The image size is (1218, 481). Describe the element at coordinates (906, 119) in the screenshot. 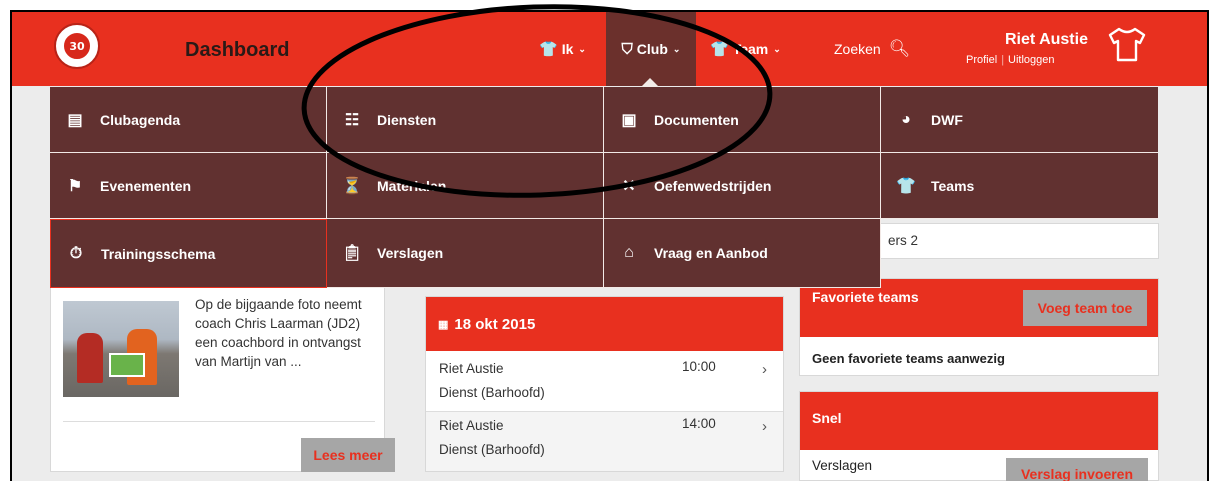

I see `dwf-badge-icon: ◕` at that location.